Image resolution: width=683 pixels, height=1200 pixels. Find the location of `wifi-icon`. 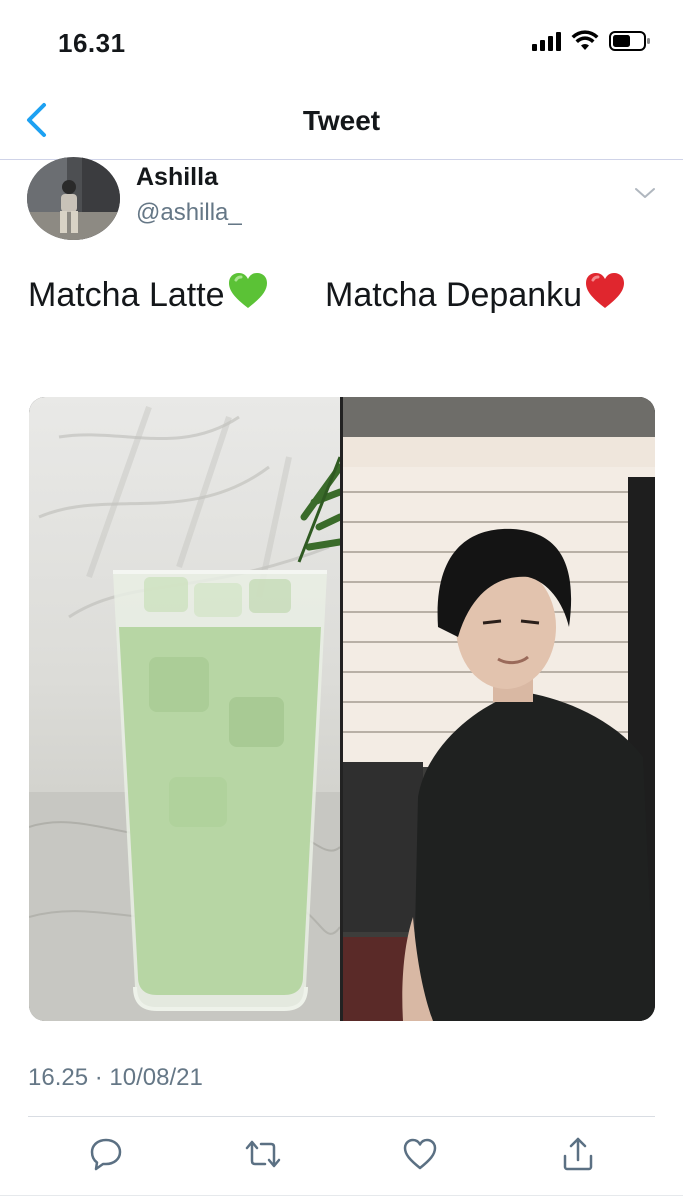

wifi-icon is located at coordinates (585, 40).